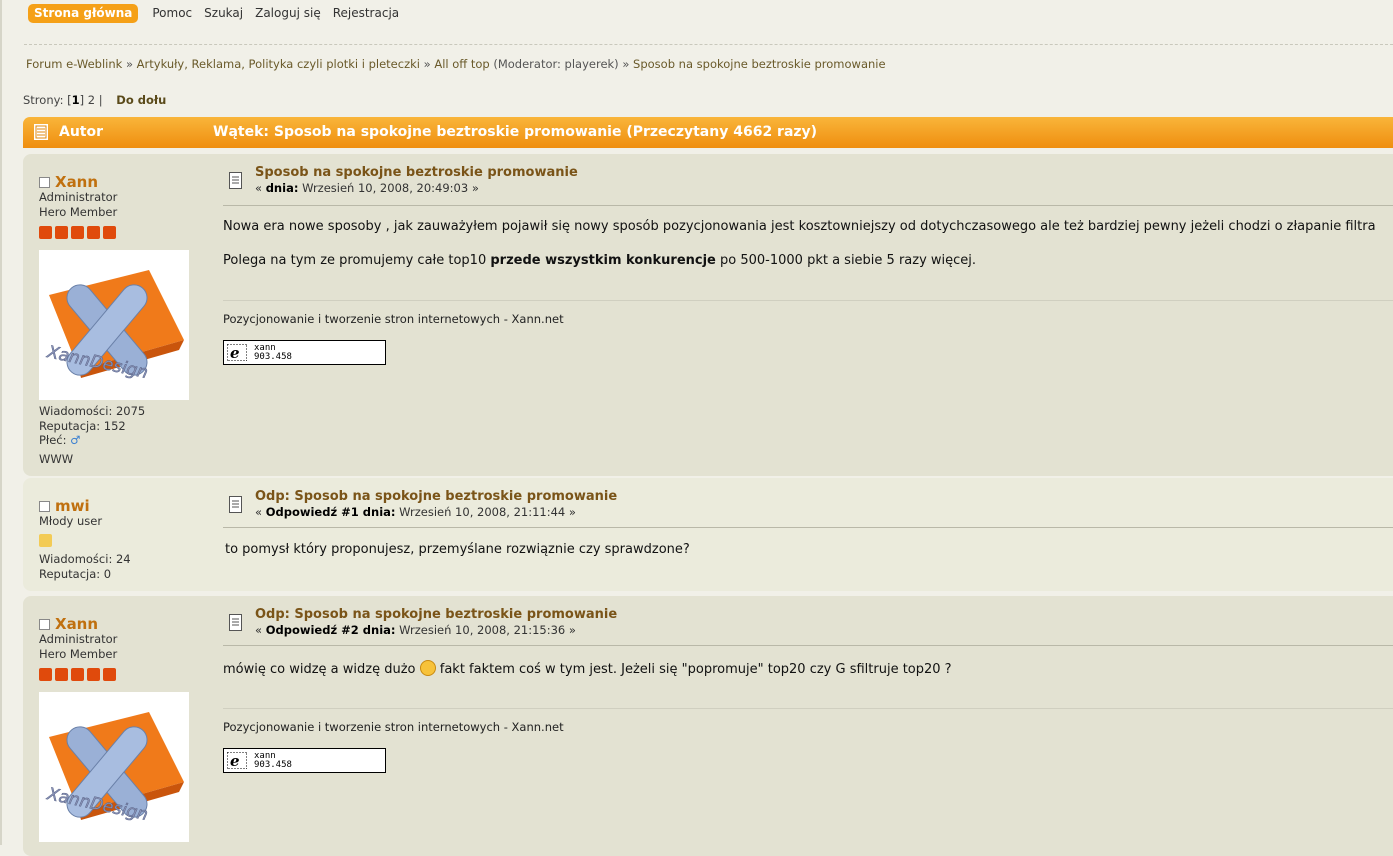 The image size is (1393, 856). What do you see at coordinates (172, 13) in the screenshot?
I see `menu-help: Pomoc` at bounding box center [172, 13].